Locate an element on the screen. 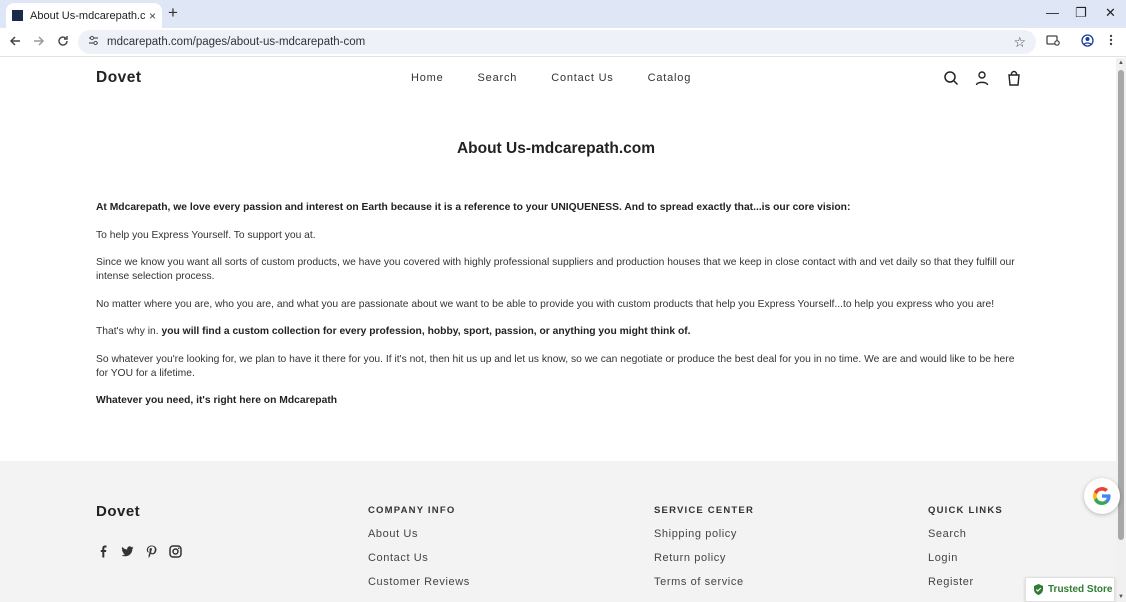 This screenshot has height=602, width=1126. new-tab-button: + is located at coordinates (173, 13).